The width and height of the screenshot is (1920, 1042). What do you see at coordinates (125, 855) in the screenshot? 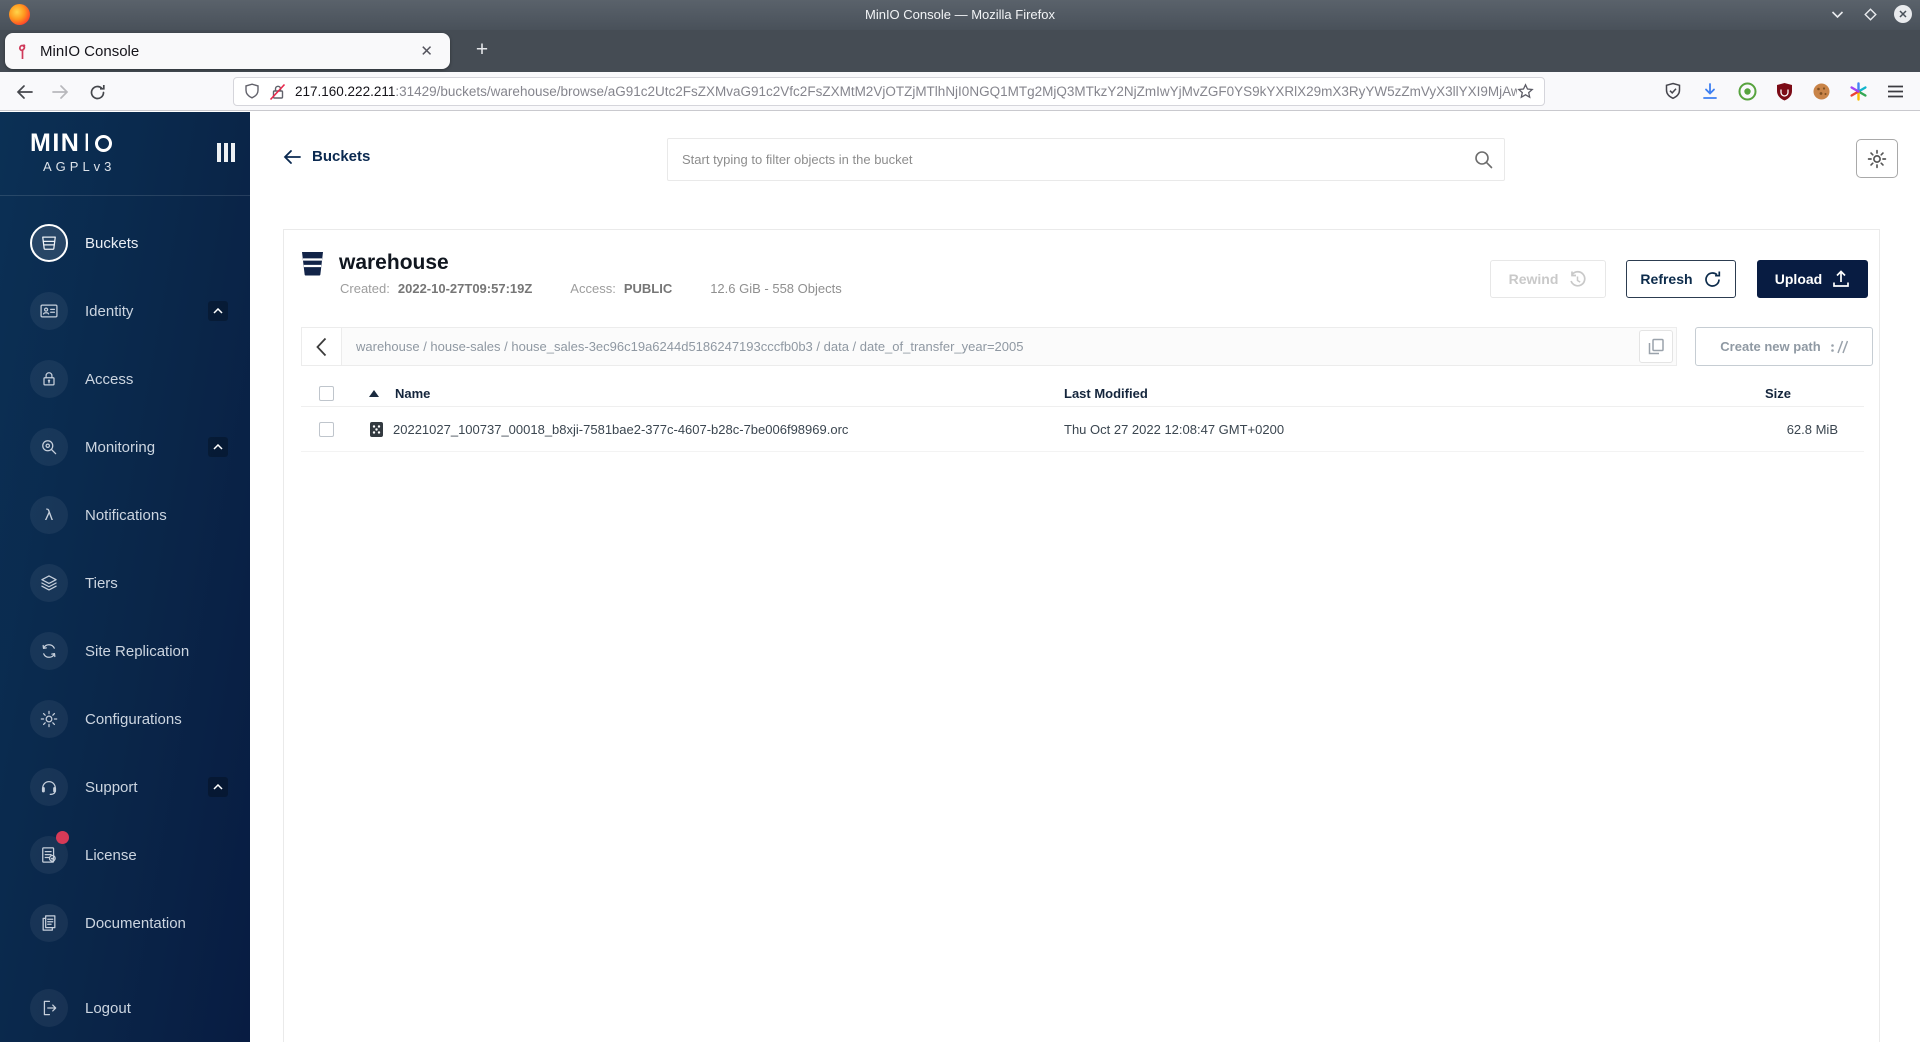
I see `sidebar-item-license: License` at bounding box center [125, 855].